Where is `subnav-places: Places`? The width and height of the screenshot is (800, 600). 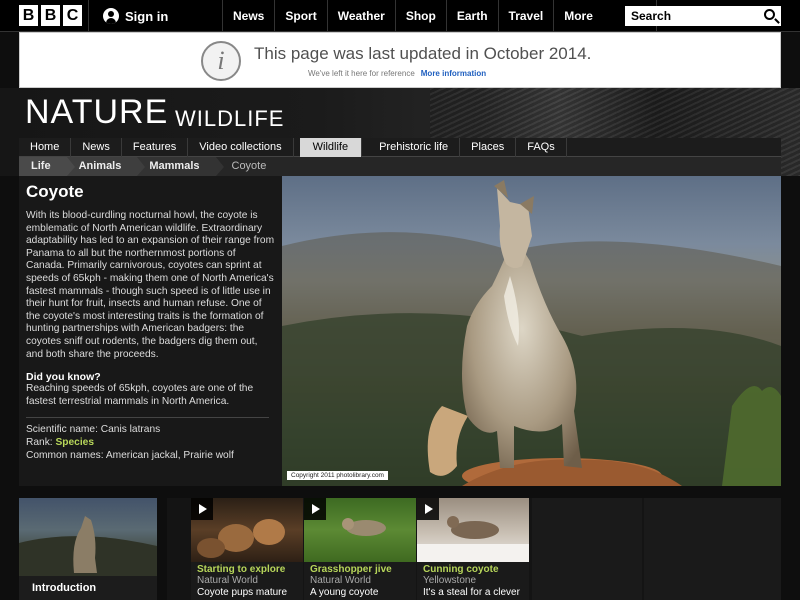 subnav-places: Places is located at coordinates (488, 147).